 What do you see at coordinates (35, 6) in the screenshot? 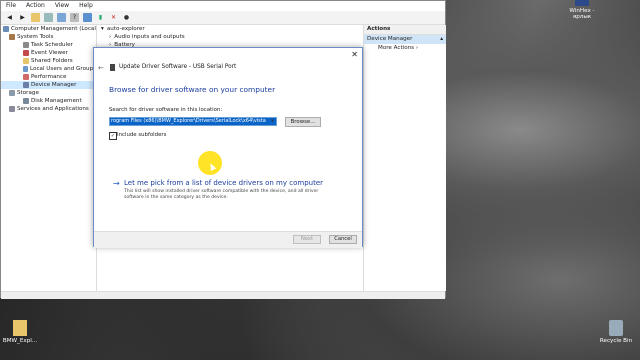
I see `menu-action: Action` at bounding box center [35, 6].